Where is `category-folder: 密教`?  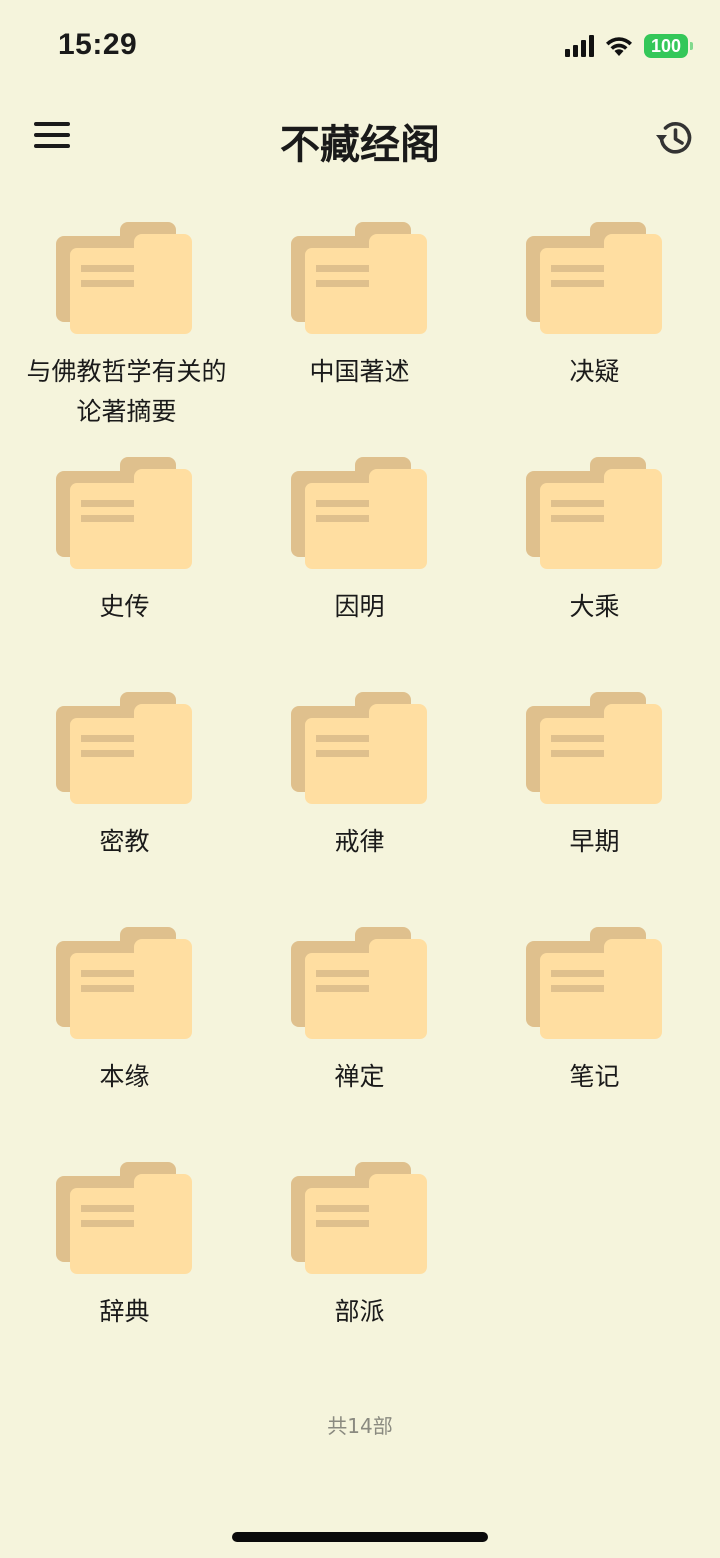
category-folder: 密教 is located at coordinates (124, 807).